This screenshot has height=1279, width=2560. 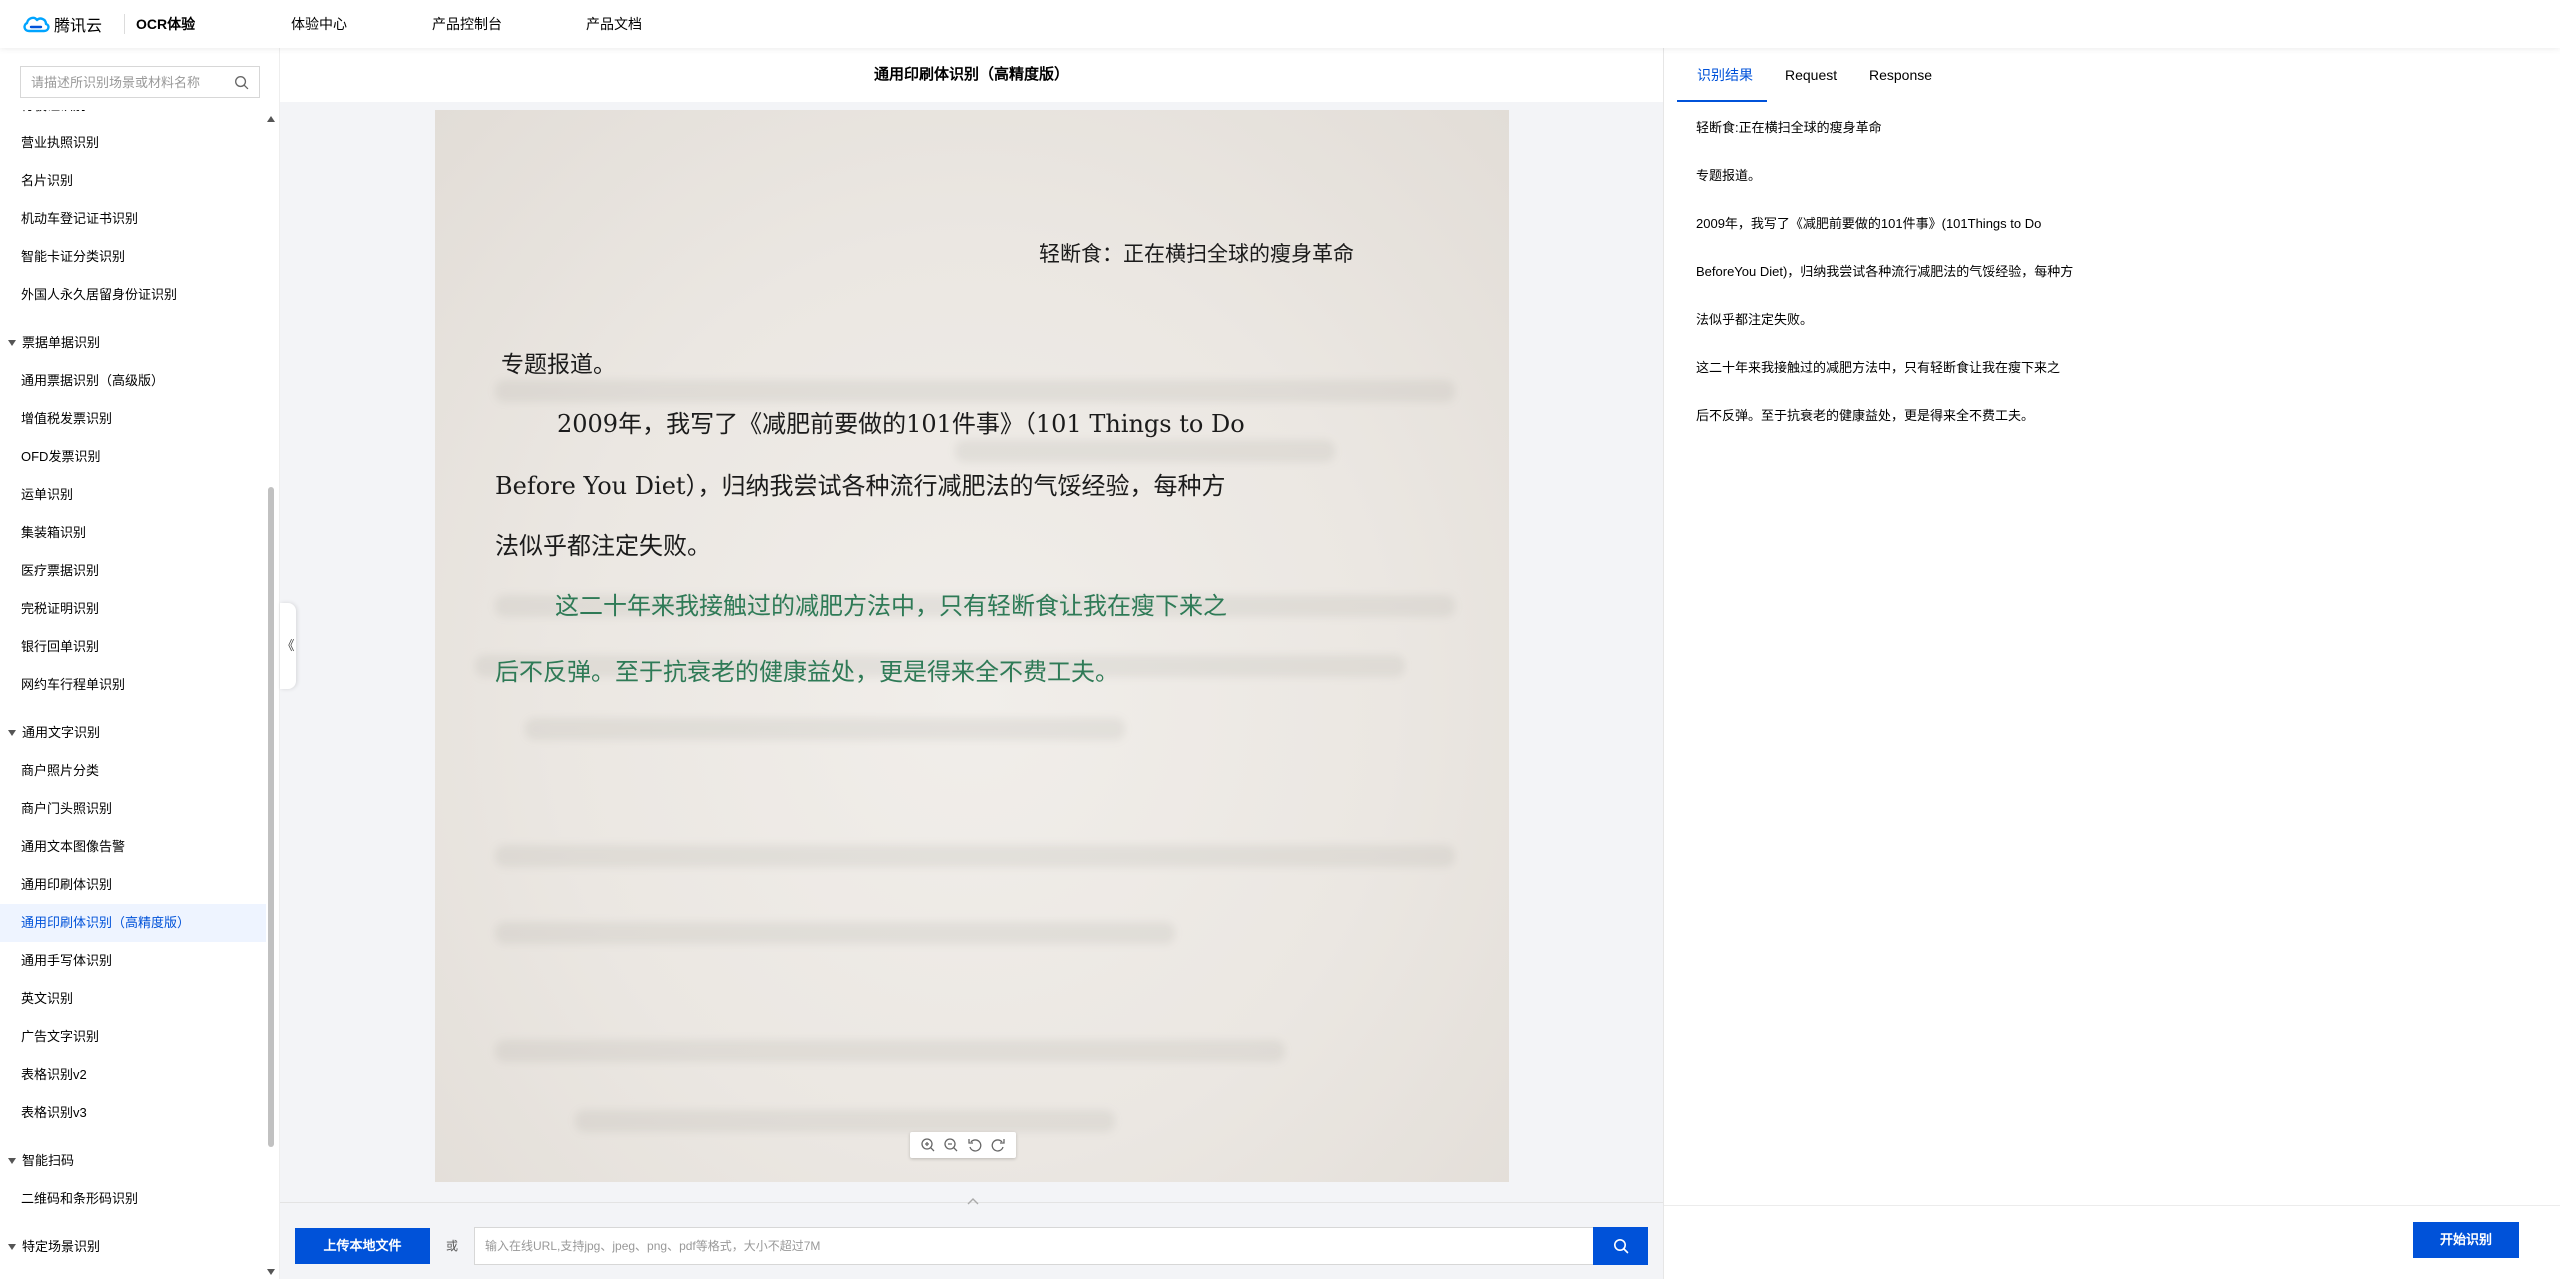 What do you see at coordinates (133, 343) in the screenshot?
I see `sidebar-group-invoices: 票据单据识别` at bounding box center [133, 343].